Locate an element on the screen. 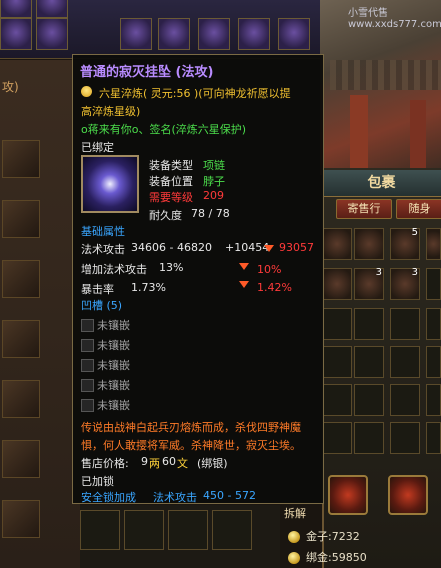 This screenshot has height=568, width=441. bound-status: 已绑定 is located at coordinates (97, 147).